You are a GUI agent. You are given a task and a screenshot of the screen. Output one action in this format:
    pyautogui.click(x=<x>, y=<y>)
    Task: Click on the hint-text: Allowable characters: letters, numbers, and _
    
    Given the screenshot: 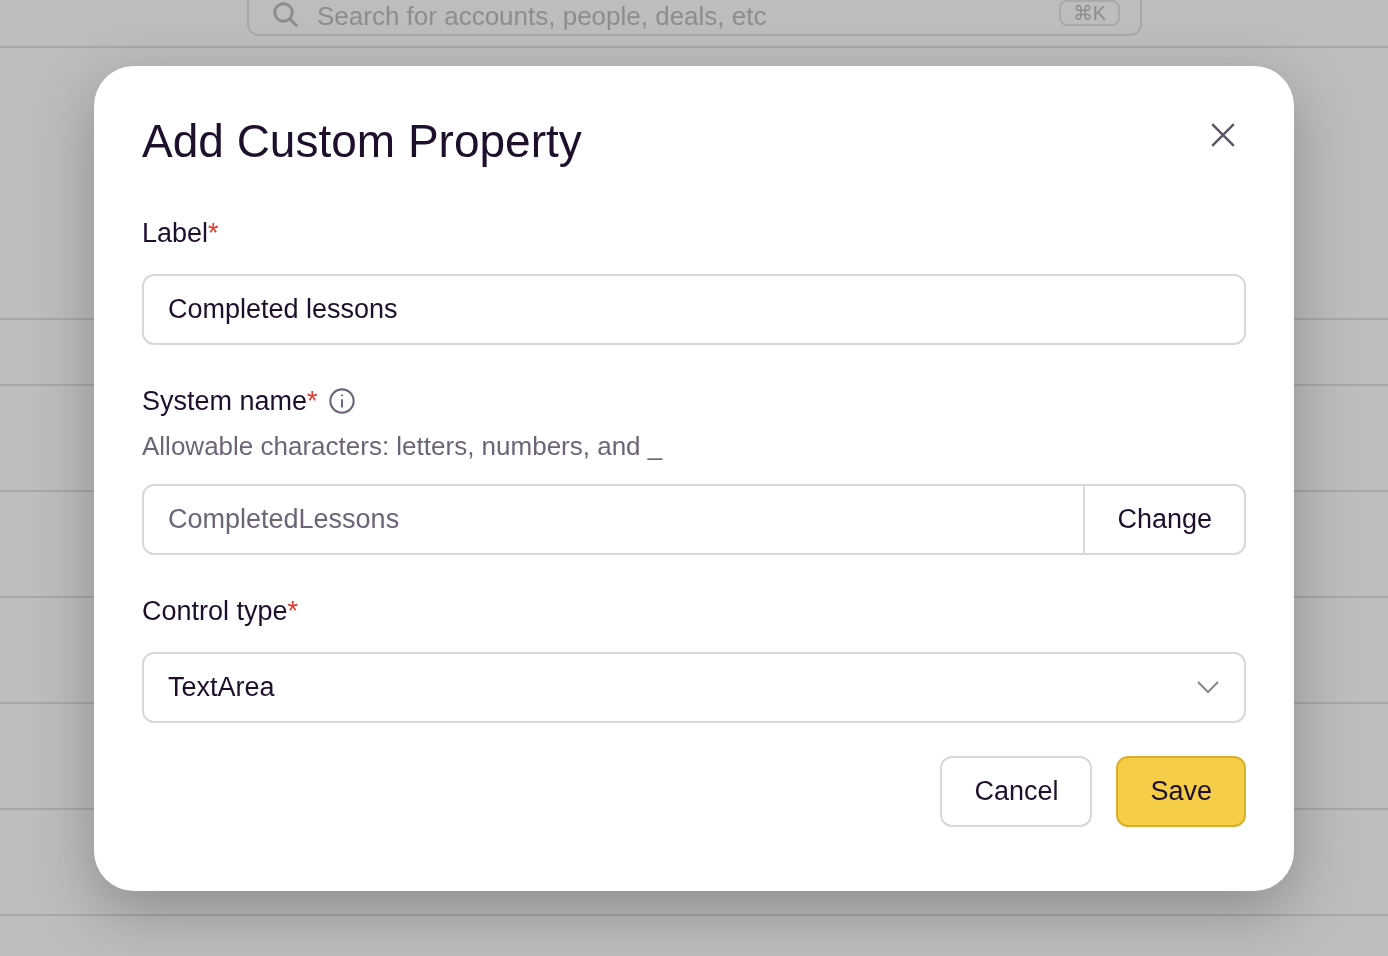 What is the action you would take?
    pyautogui.click(x=403, y=447)
    